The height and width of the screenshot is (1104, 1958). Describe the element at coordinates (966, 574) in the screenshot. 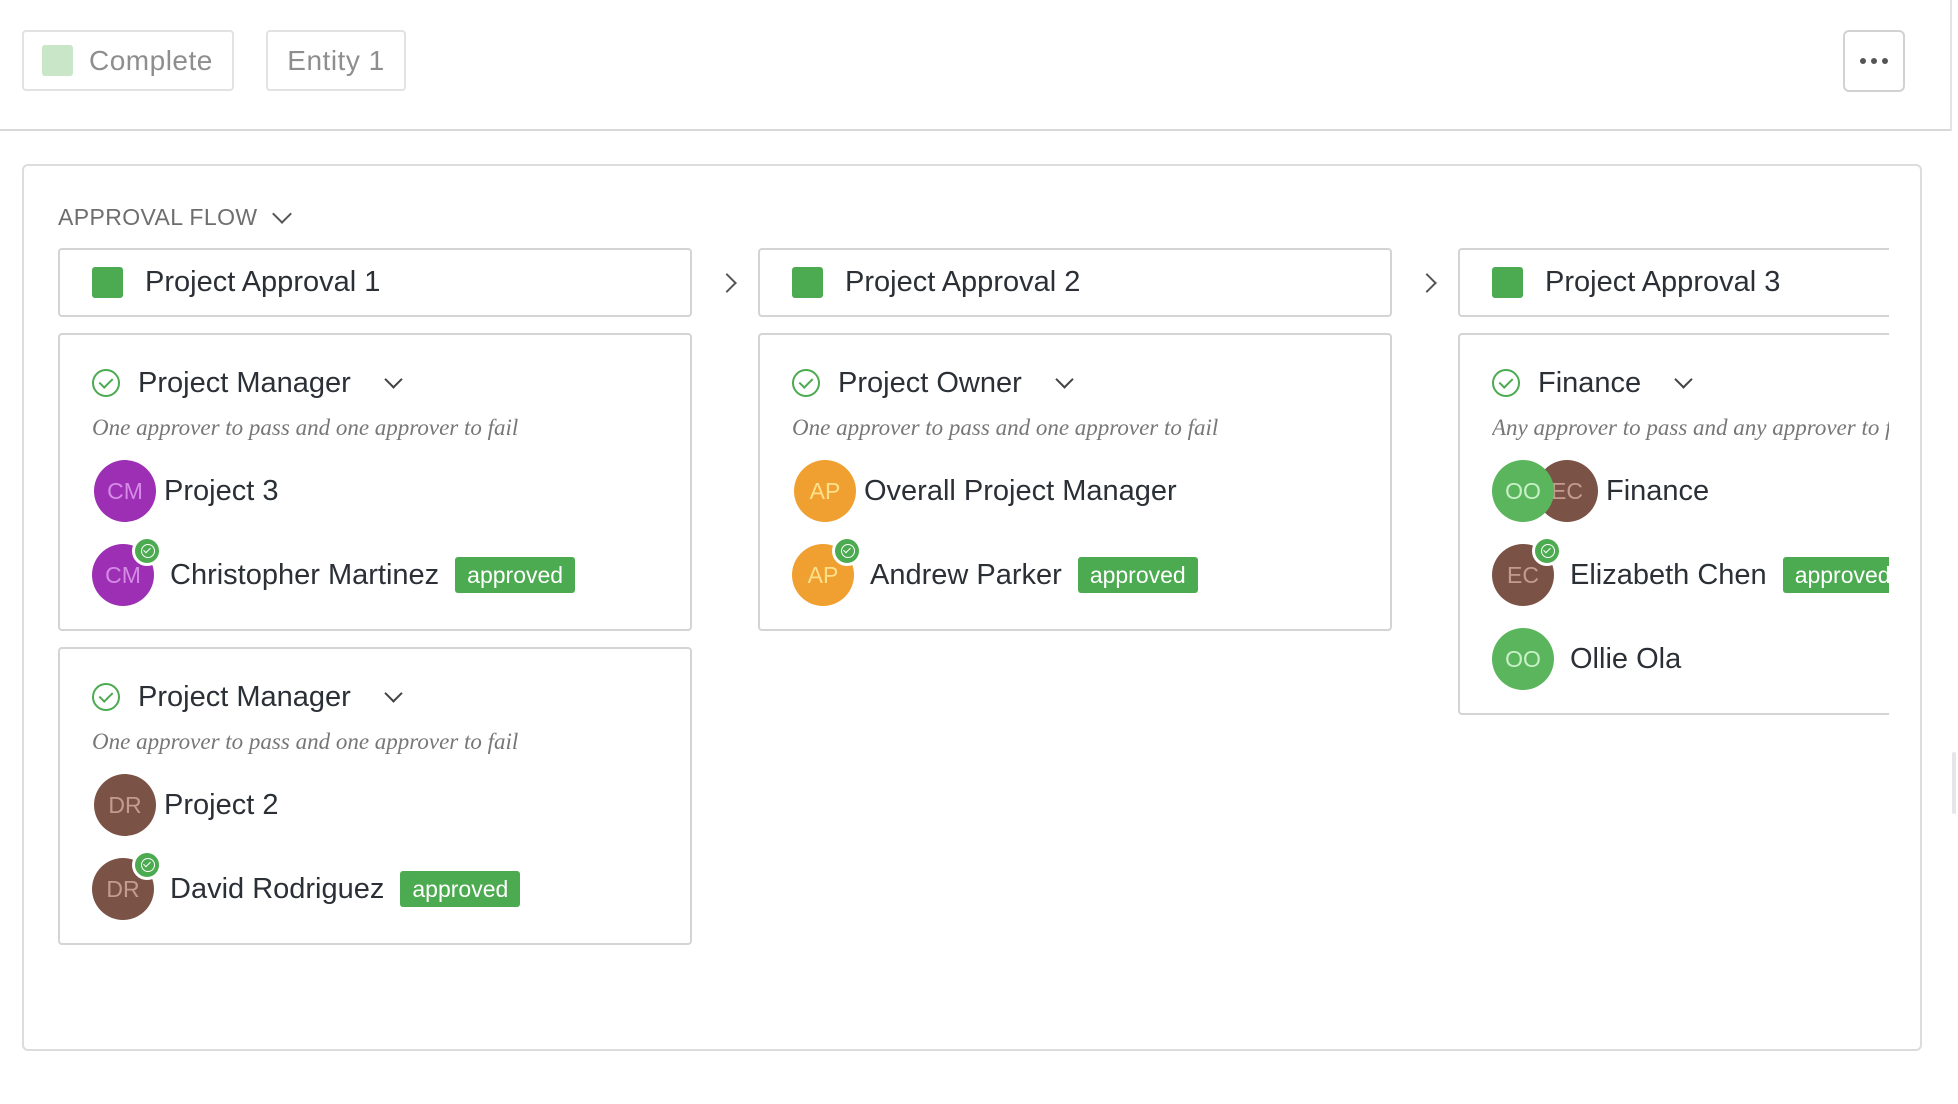

I see `approver-name: Andrew Parker` at that location.